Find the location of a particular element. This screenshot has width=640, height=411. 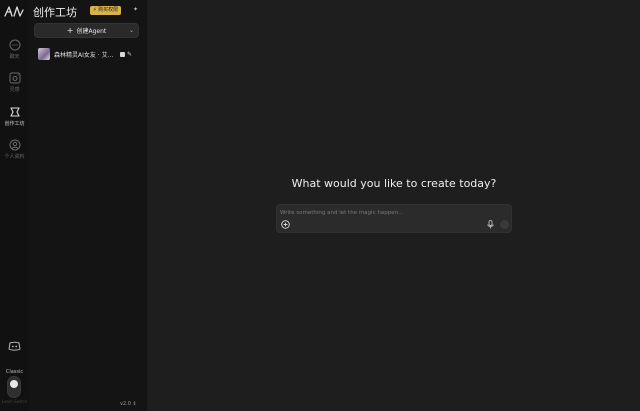

chat-icon is located at coordinates (14, 45).